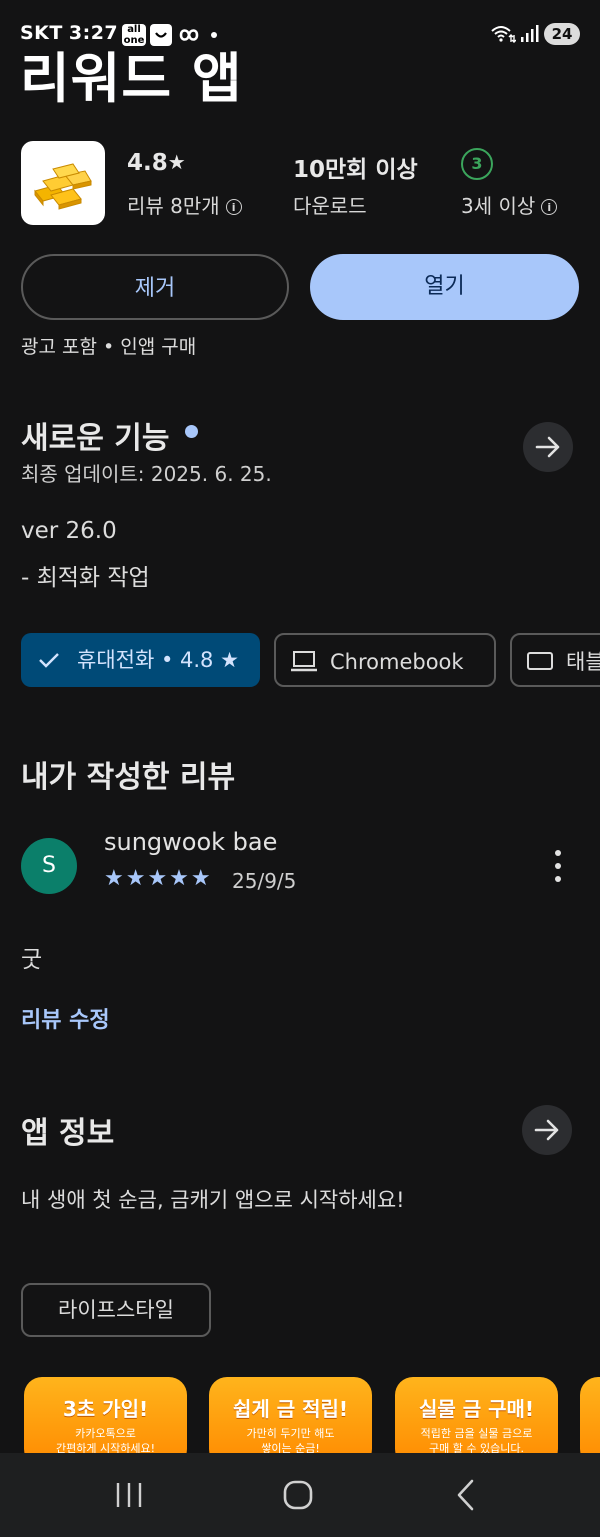 The width and height of the screenshot is (600, 1537). Describe the element at coordinates (155, 287) in the screenshot. I see `uninstall-button: 제거` at that location.